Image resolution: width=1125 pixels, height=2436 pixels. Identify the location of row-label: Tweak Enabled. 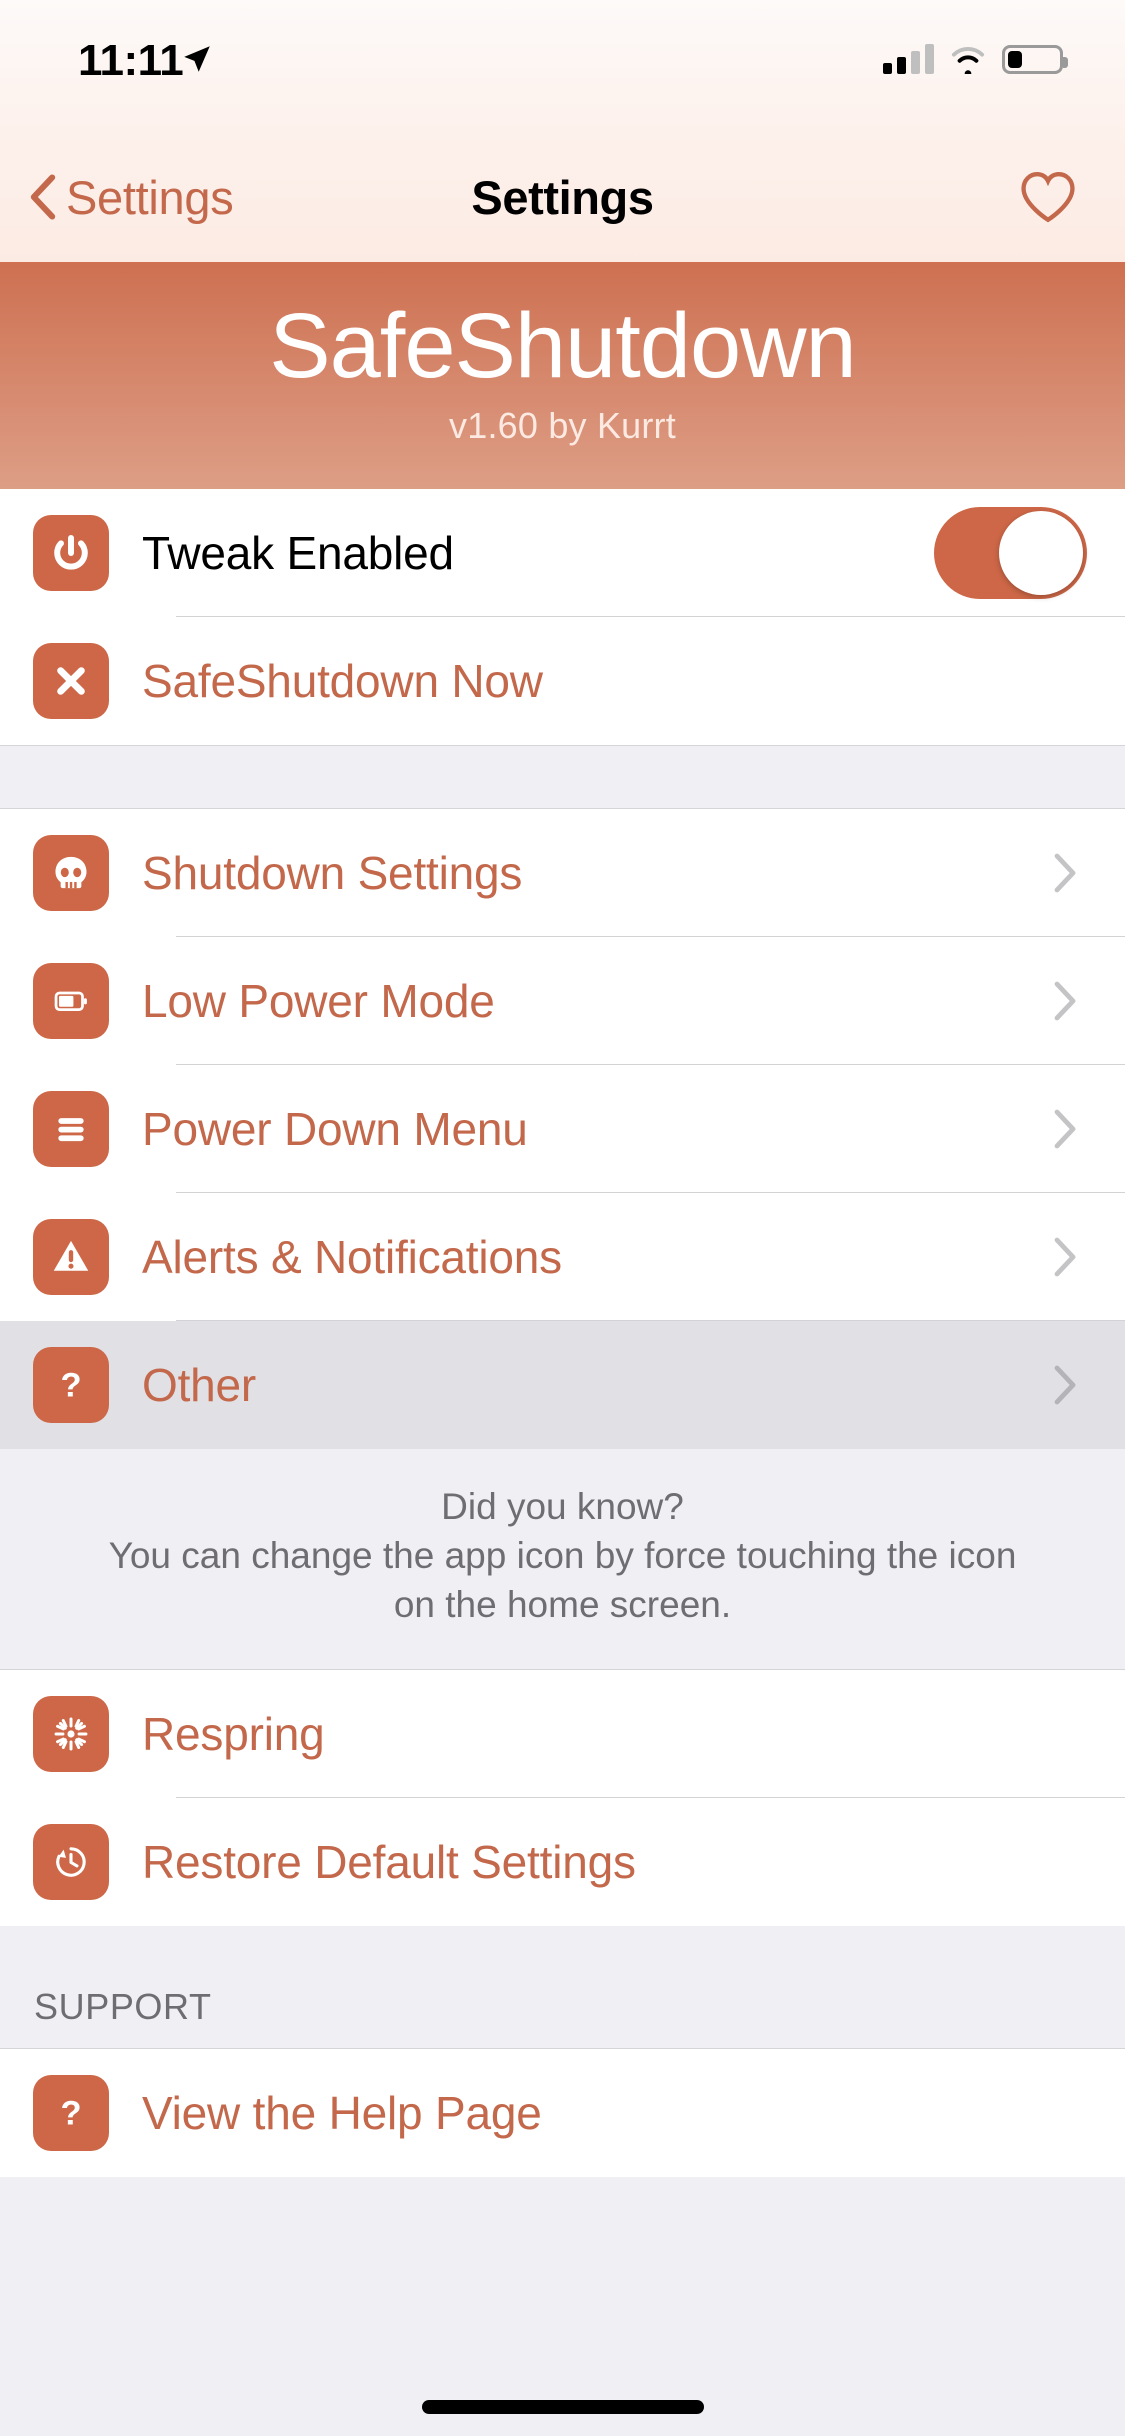
(298, 553).